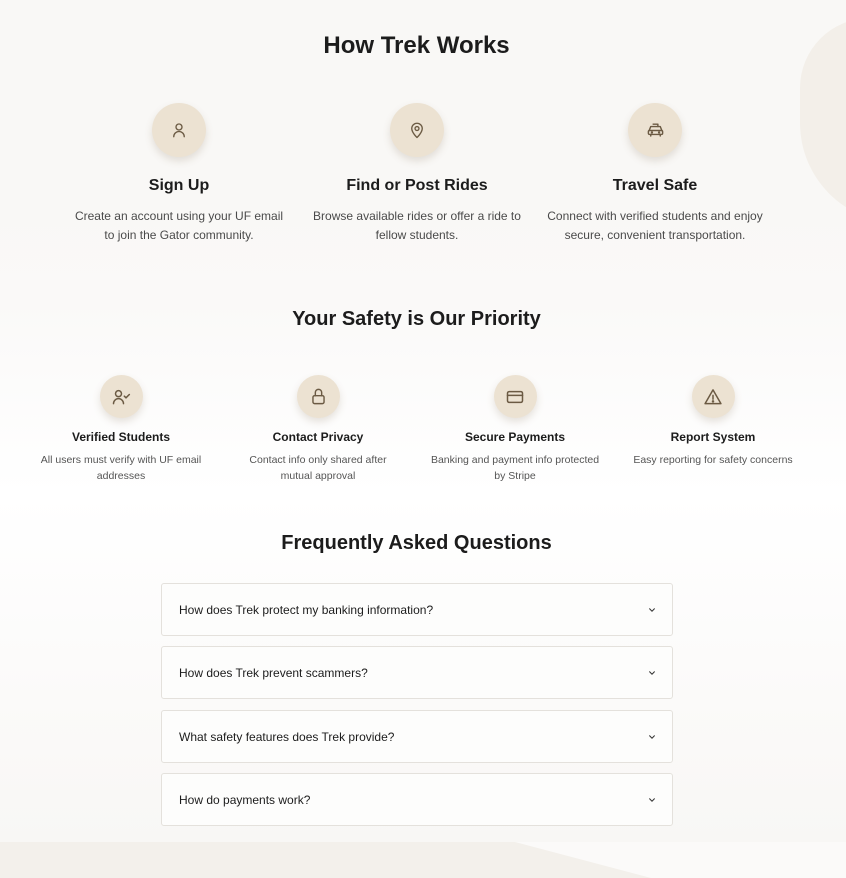 Image resolution: width=846 pixels, height=878 pixels. Describe the element at coordinates (121, 396) in the screenshot. I see `user-check-icon` at that location.